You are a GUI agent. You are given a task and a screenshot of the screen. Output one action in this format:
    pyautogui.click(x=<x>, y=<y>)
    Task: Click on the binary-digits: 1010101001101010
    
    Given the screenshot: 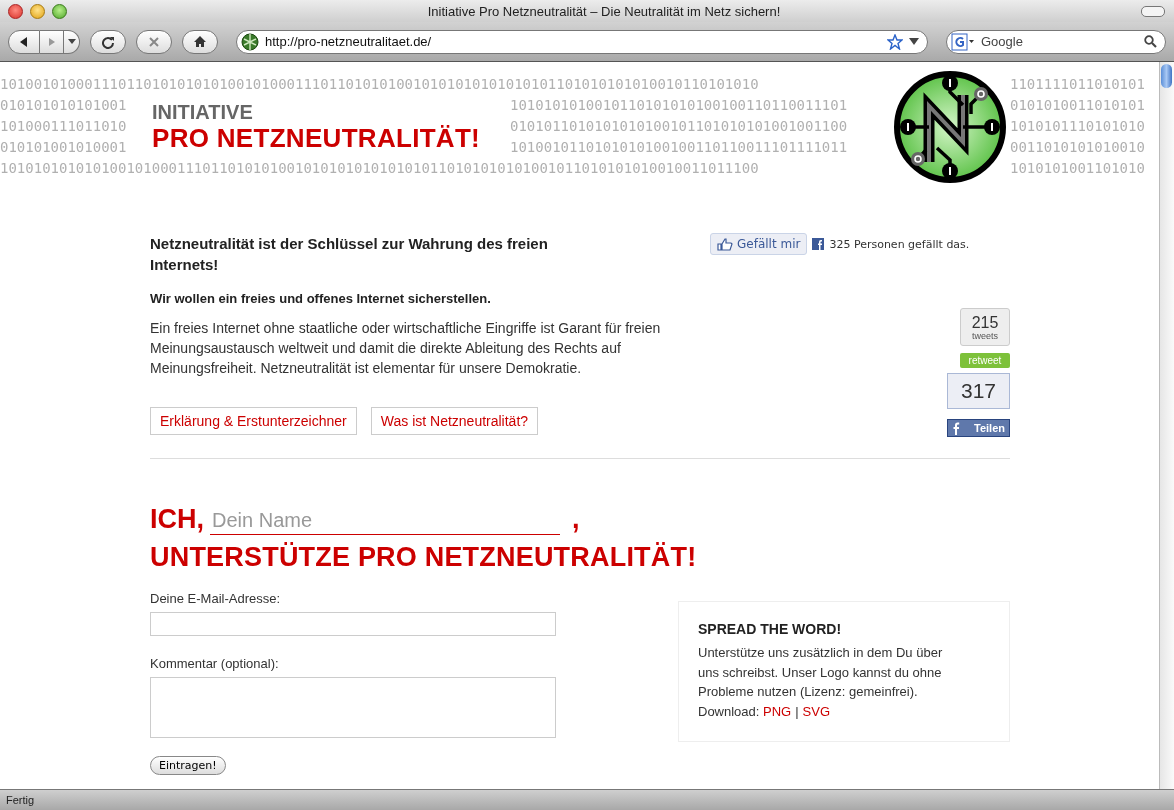 What is the action you would take?
    pyautogui.click(x=1078, y=168)
    